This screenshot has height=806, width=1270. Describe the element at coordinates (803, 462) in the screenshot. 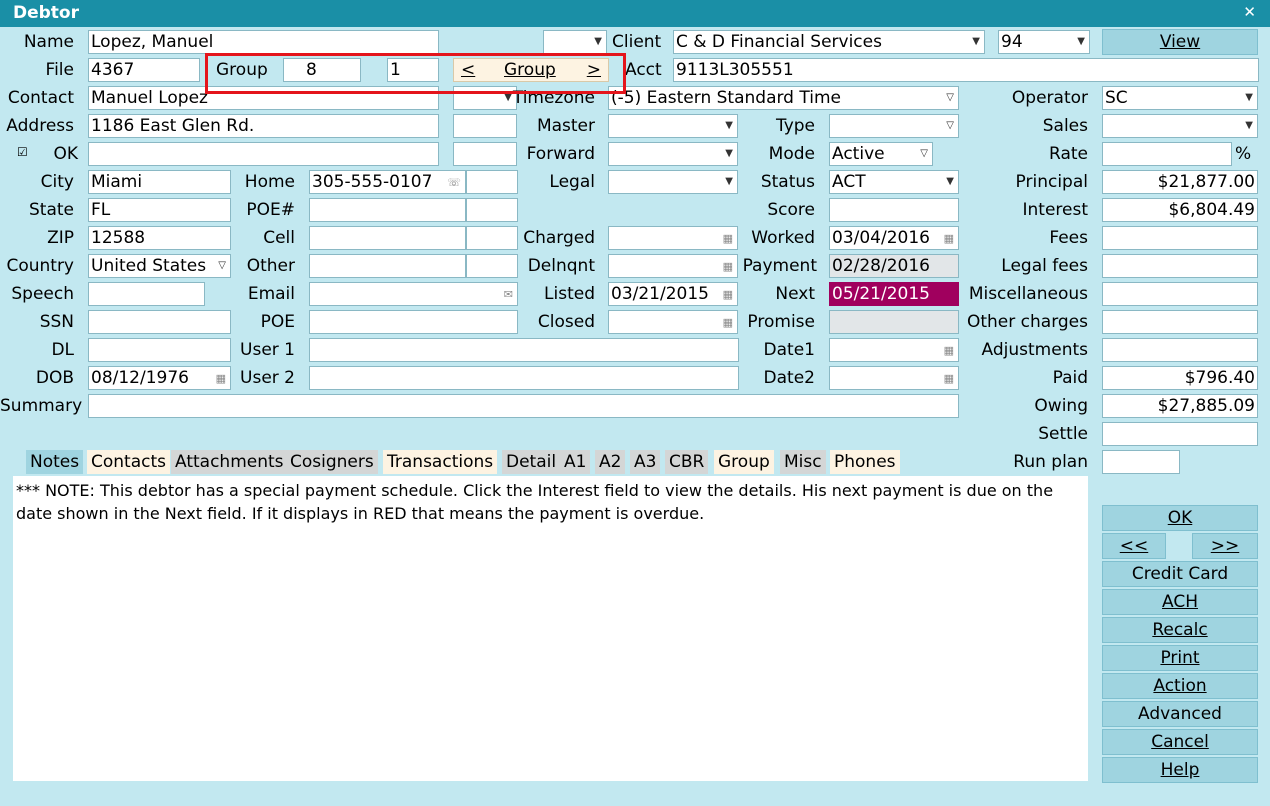

I see `tab-misc: Misc` at that location.